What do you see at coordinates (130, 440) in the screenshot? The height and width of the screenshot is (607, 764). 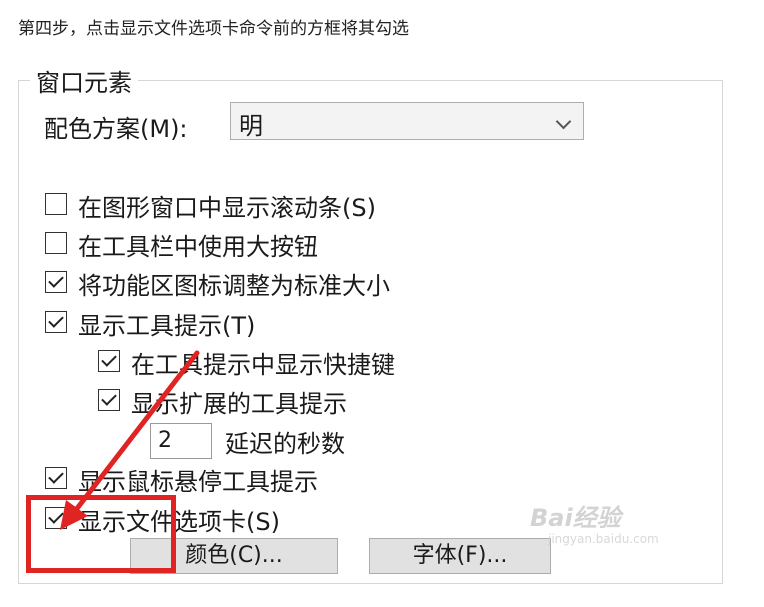 I see `red-arrow-icon` at bounding box center [130, 440].